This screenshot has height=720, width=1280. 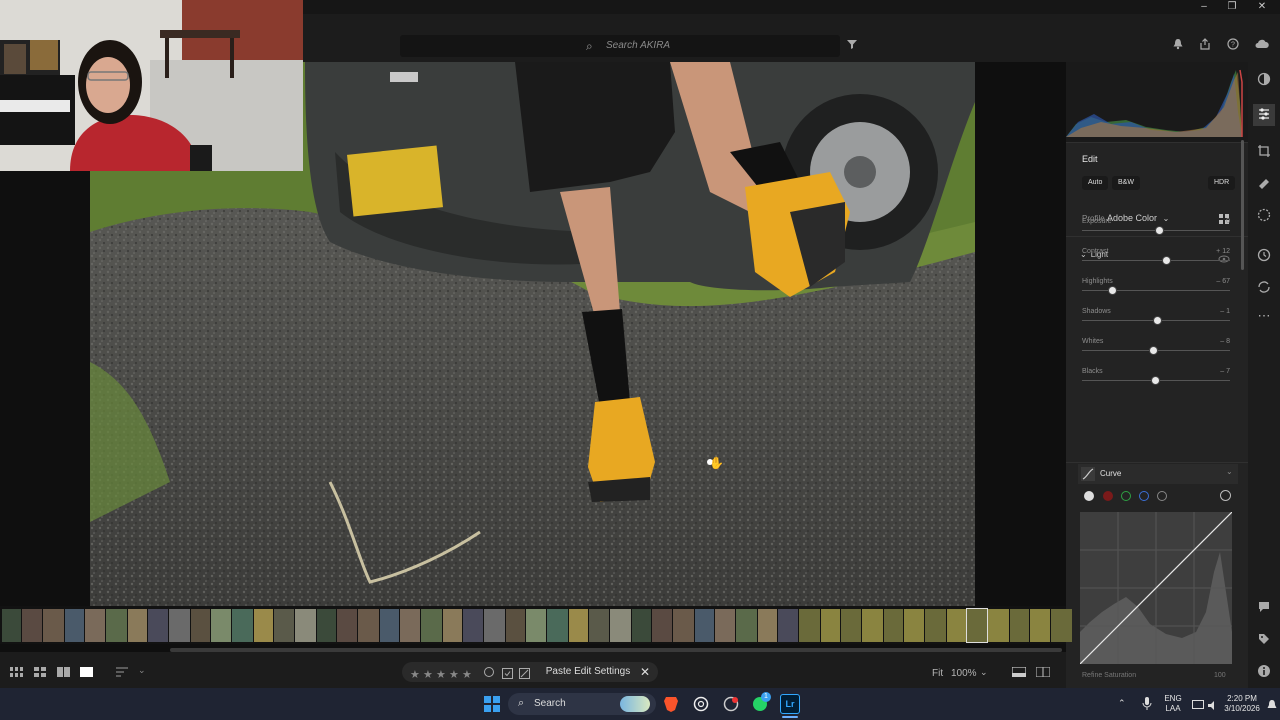 I want to click on curve-section-header: Curve ⌄, so click(x=1158, y=474).